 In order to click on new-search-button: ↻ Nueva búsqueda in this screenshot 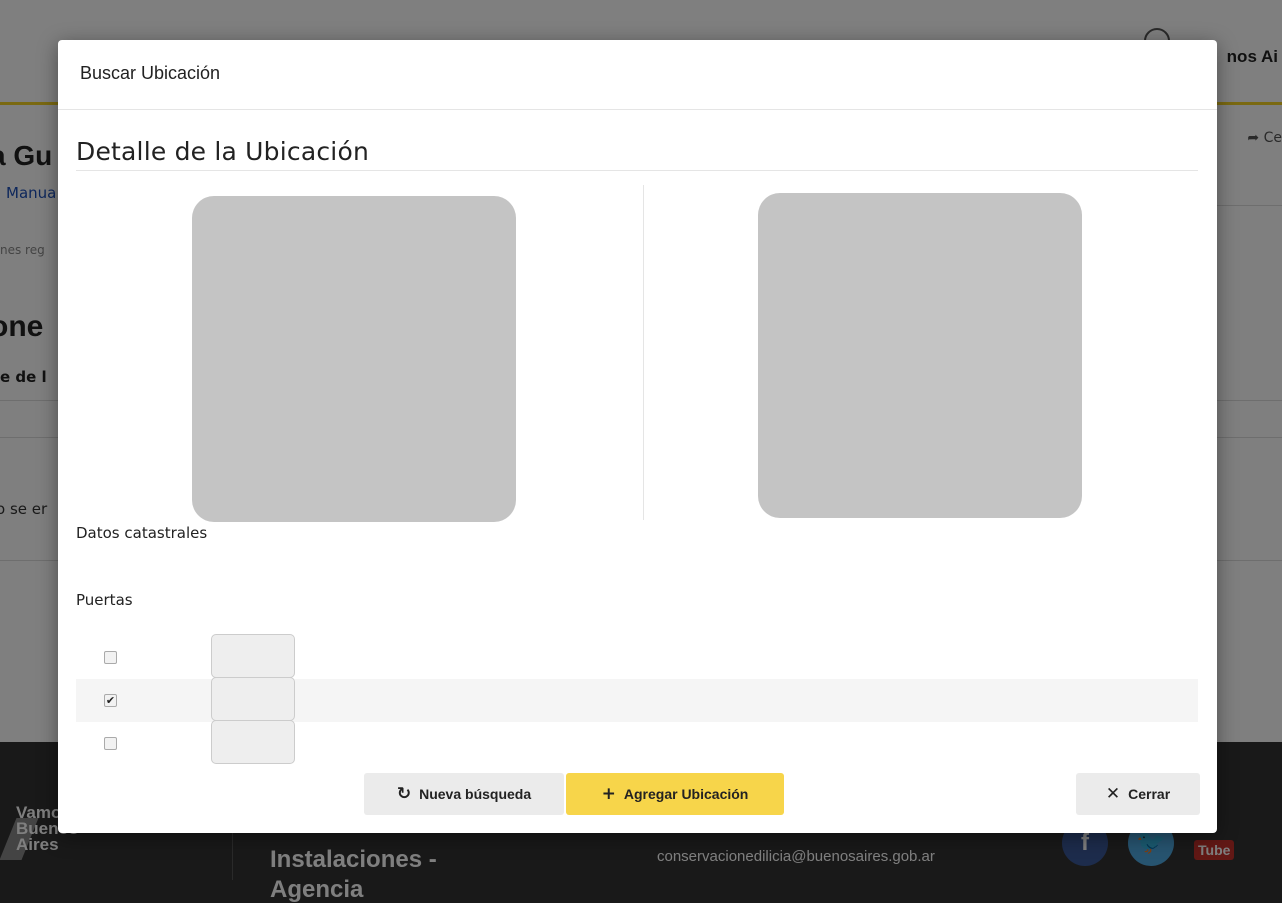, I will do `click(464, 794)`.